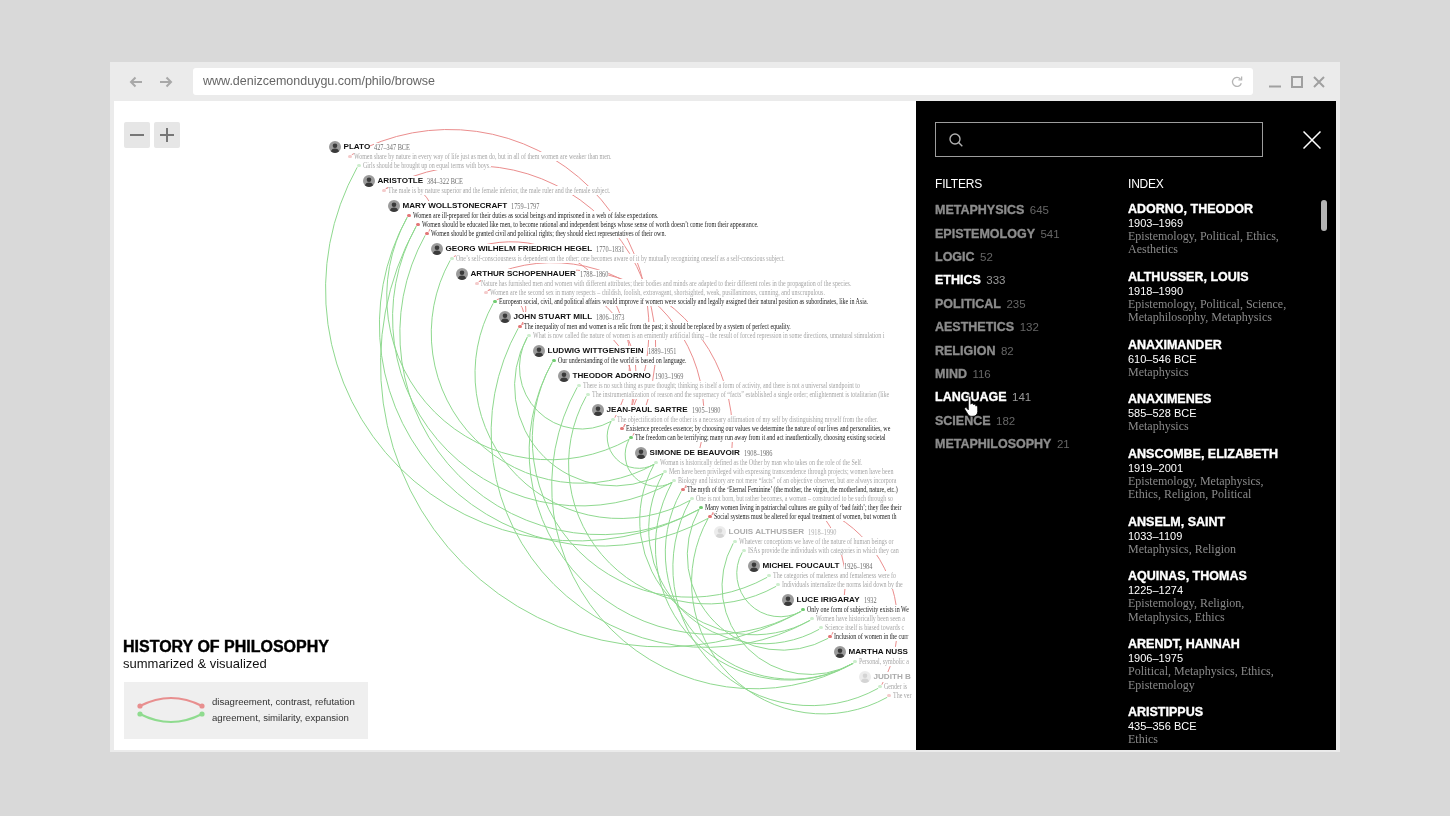 The width and height of the screenshot is (1450, 816). What do you see at coordinates (455, 206) in the screenshot?
I see `thinker-name: MARY WOLLSTONECRAFT` at bounding box center [455, 206].